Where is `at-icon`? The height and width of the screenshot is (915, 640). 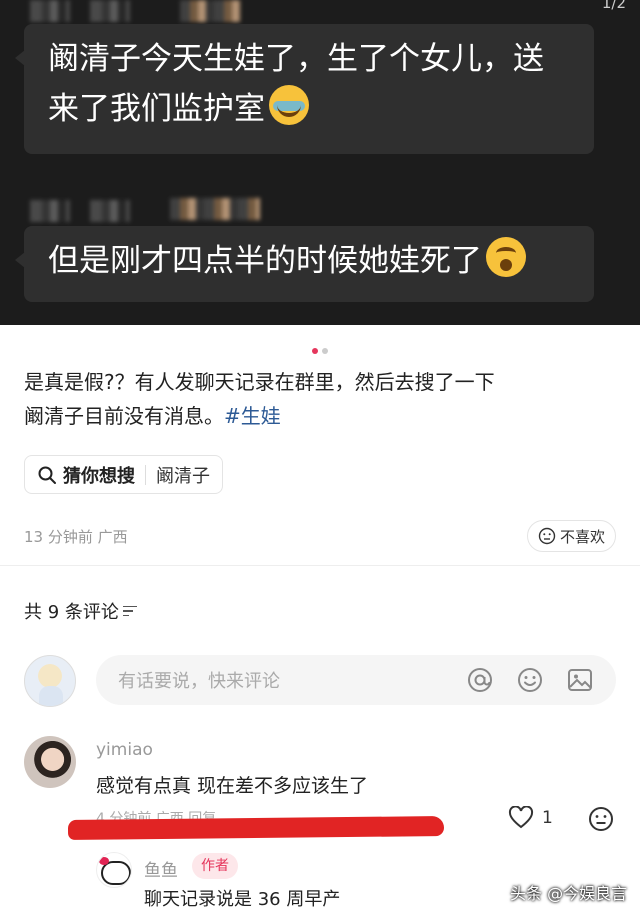 at-icon is located at coordinates (480, 680).